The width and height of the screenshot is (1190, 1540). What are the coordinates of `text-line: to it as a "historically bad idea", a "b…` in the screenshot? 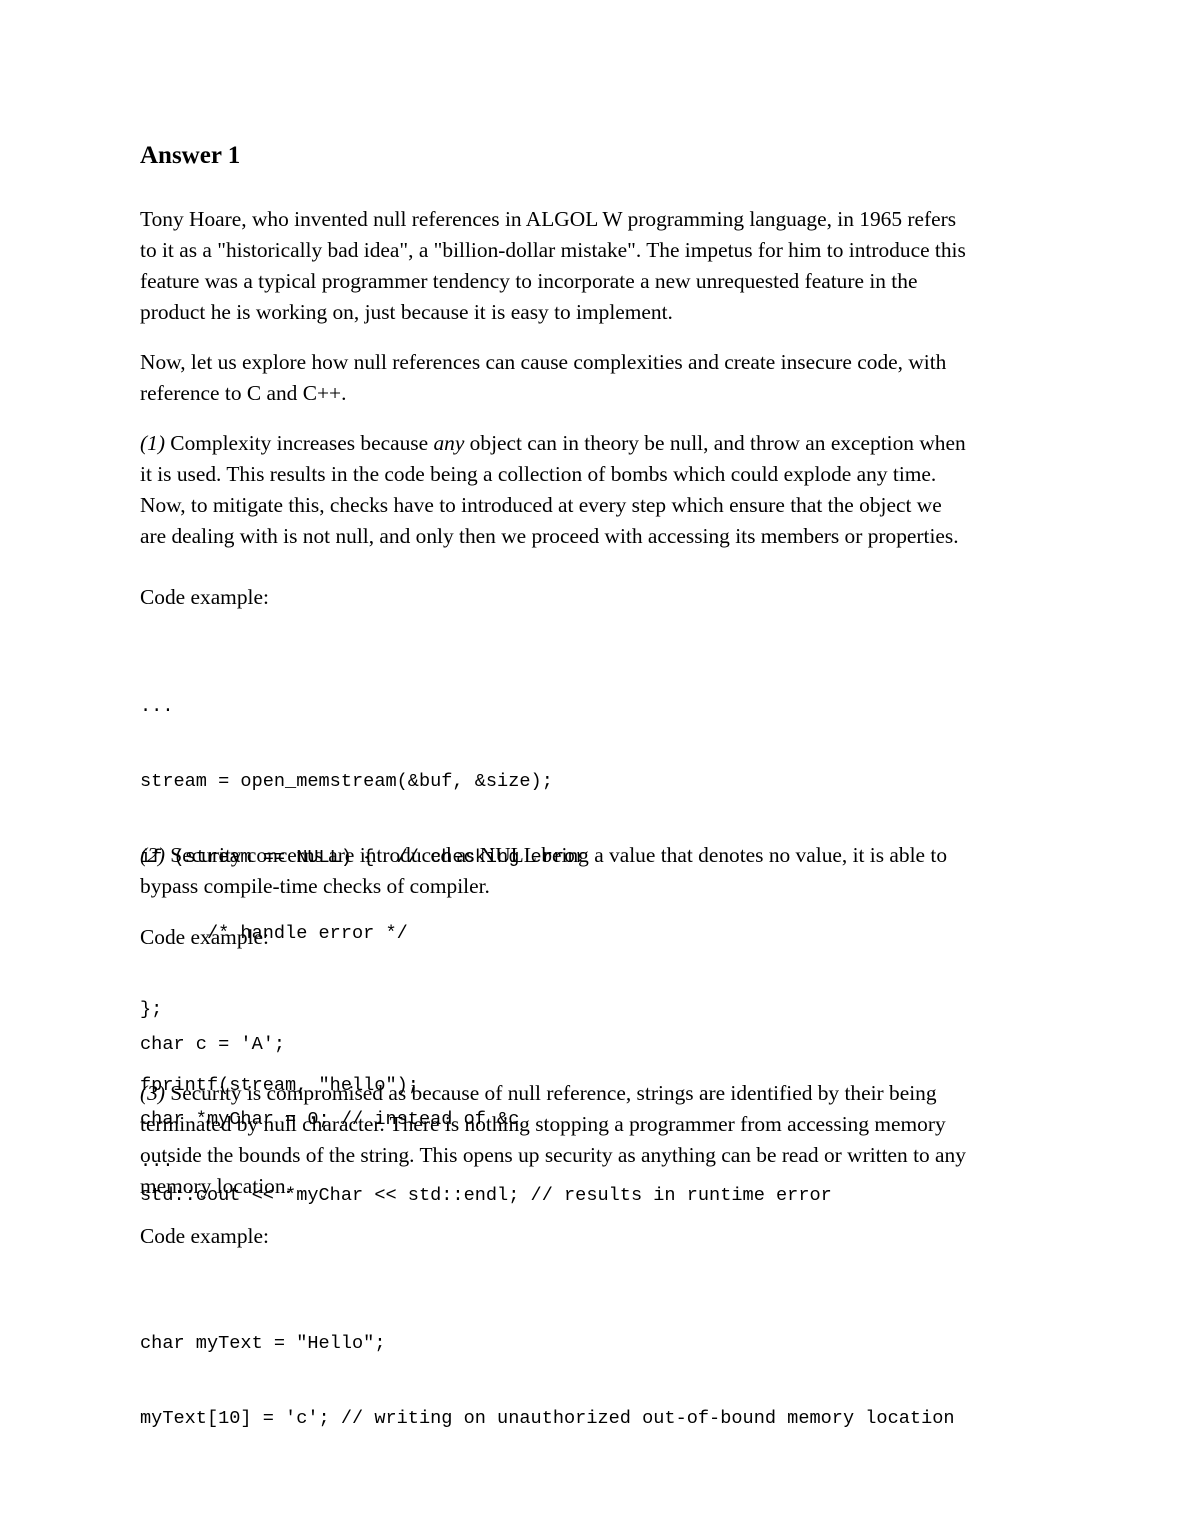 It's located at (553, 250).